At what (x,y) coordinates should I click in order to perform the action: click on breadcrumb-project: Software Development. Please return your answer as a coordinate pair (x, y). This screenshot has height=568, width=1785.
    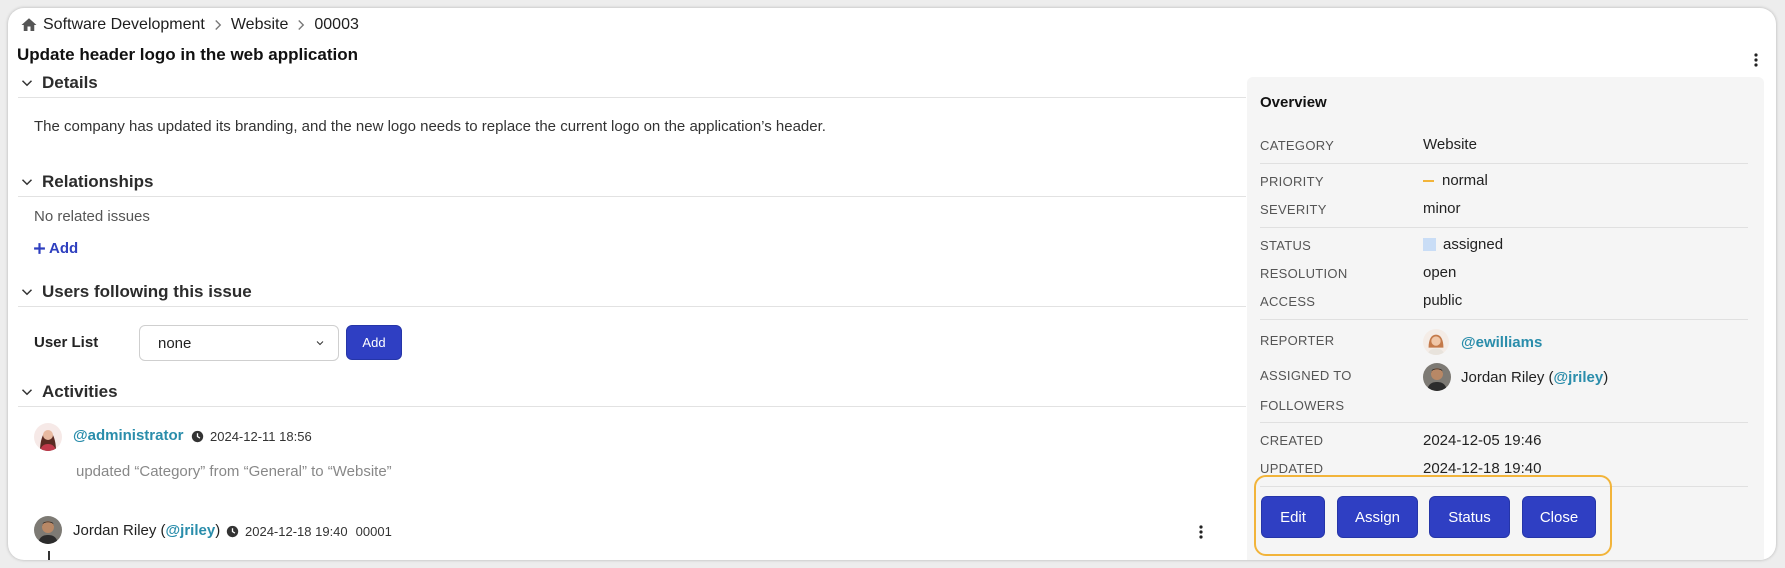
    Looking at the image, I should click on (124, 25).